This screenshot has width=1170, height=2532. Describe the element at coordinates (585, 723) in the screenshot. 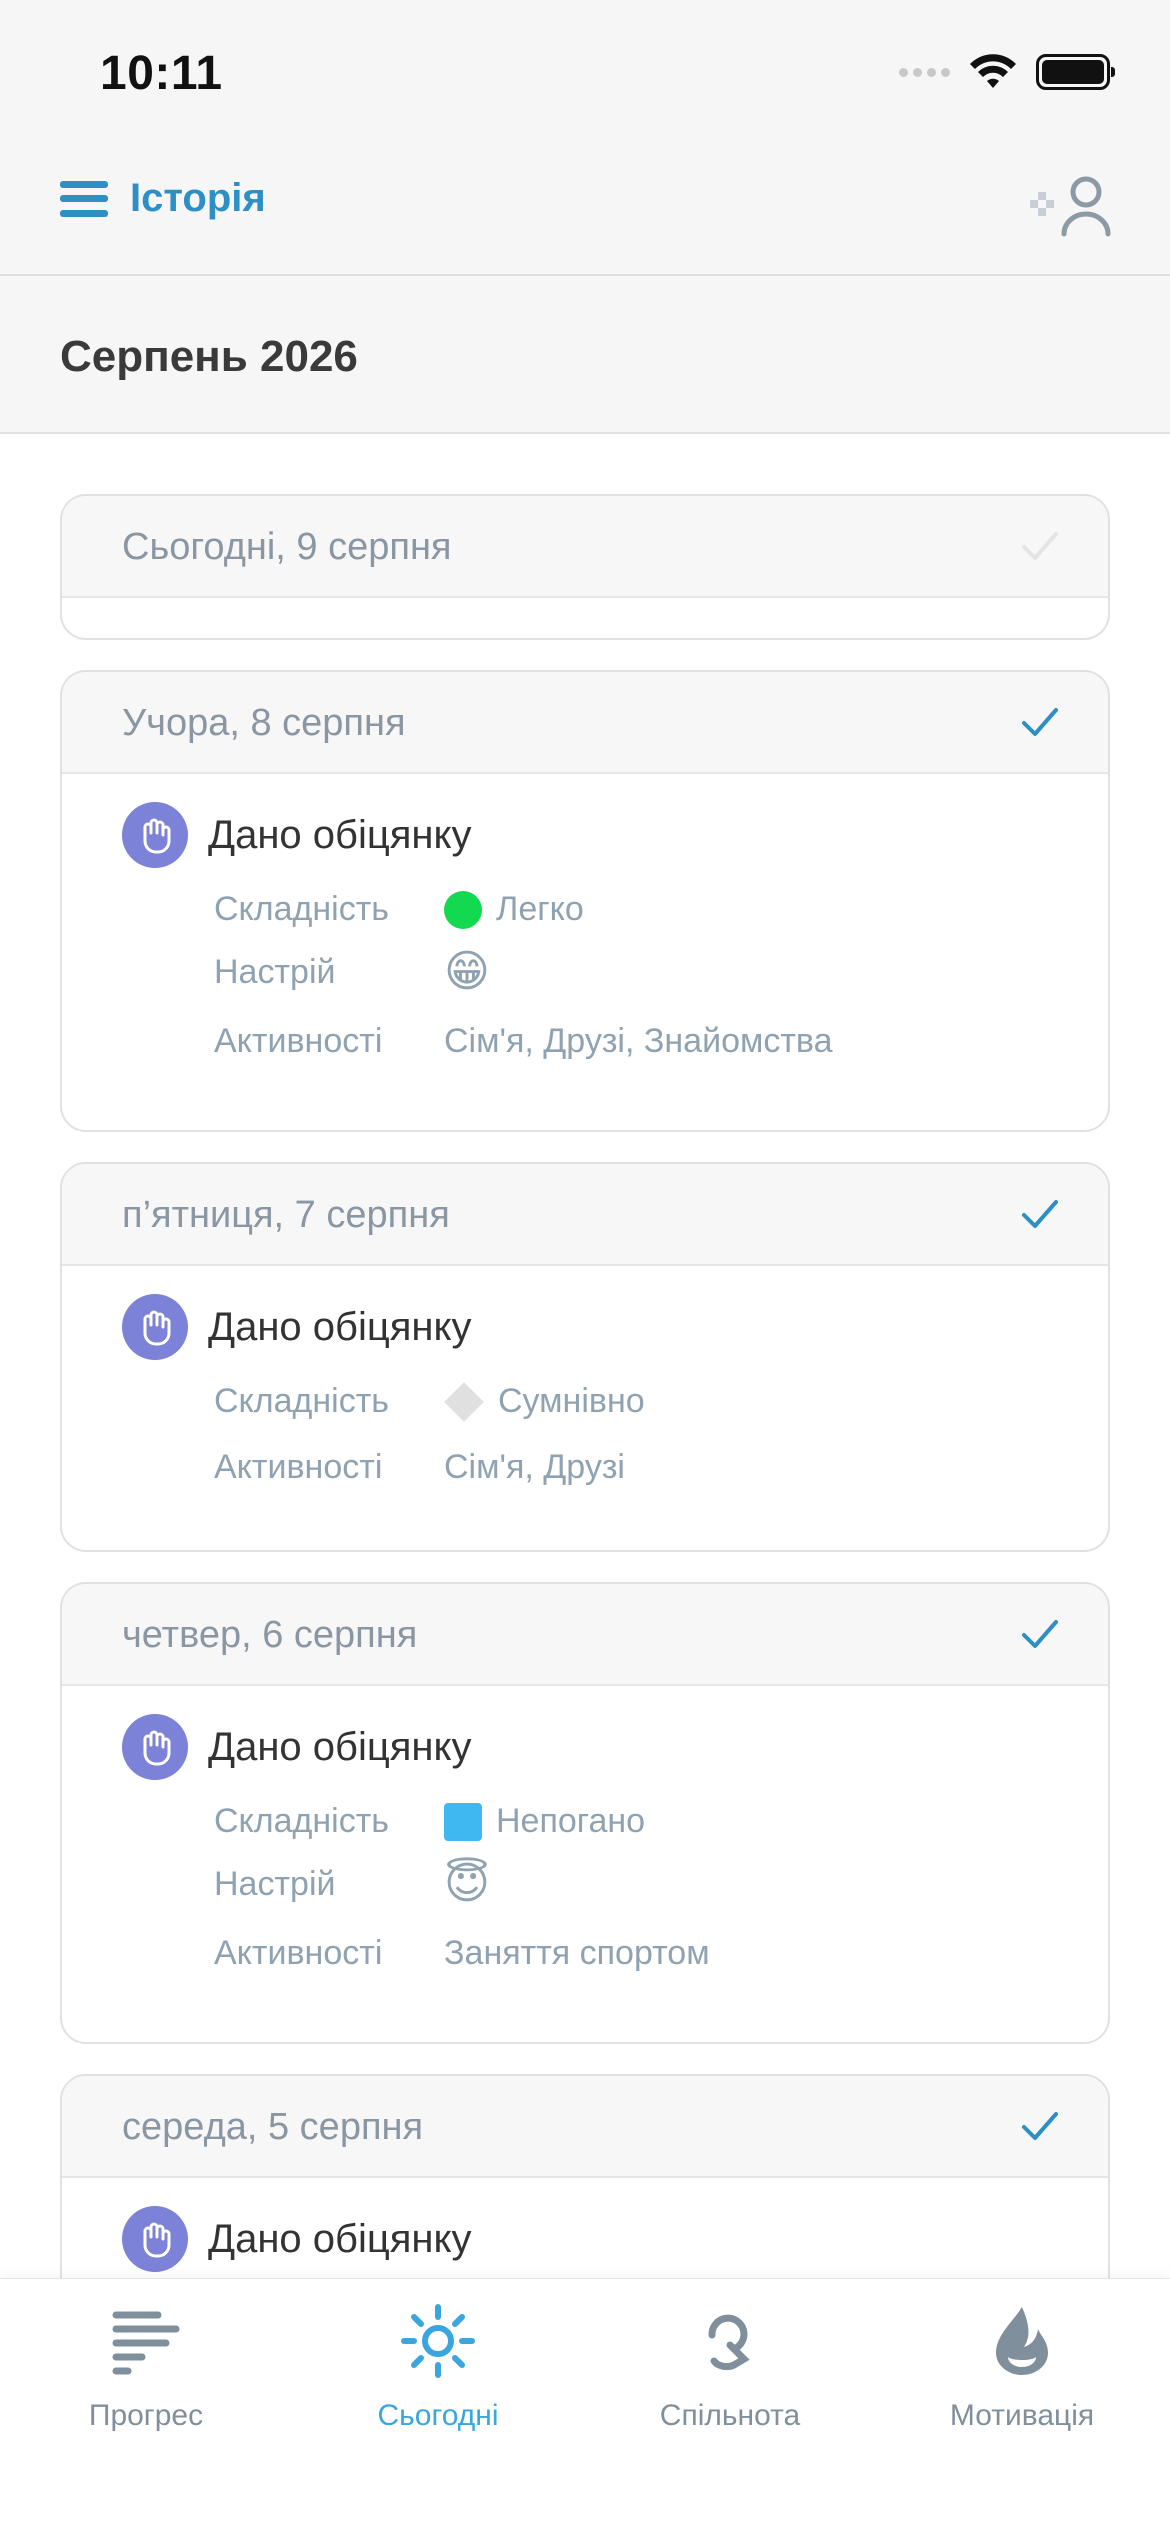

I see `day-card-header: Учора, 8 серпня` at that location.